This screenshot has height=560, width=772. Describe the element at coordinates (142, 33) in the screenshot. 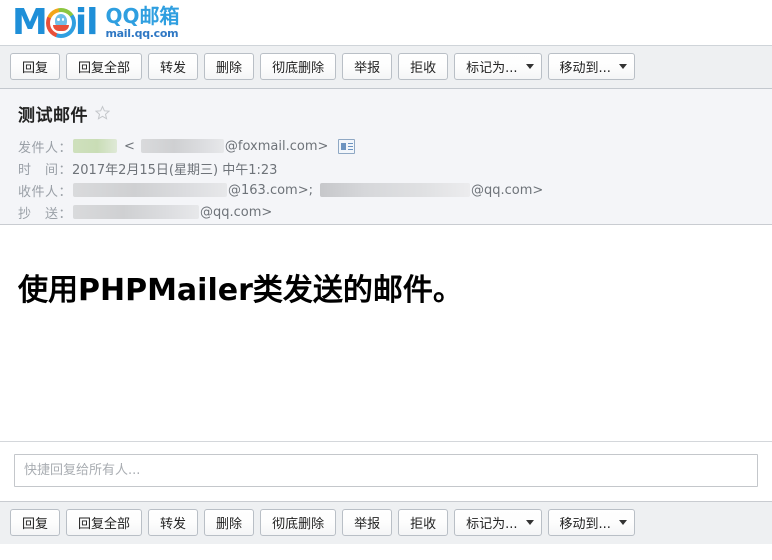

I see `logo-brand-url: mail.qq.com` at that location.